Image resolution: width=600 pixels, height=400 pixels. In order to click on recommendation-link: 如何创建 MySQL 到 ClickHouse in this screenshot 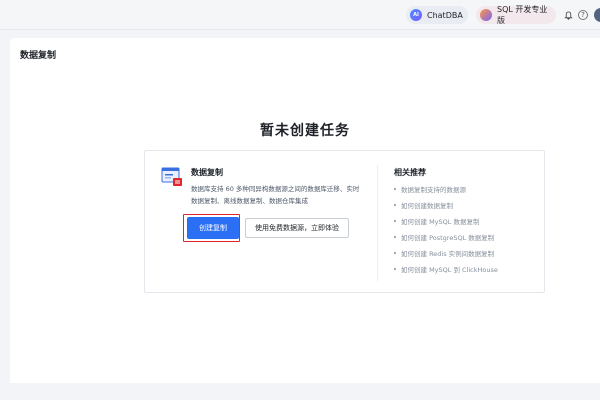, I will do `click(446, 269)`.